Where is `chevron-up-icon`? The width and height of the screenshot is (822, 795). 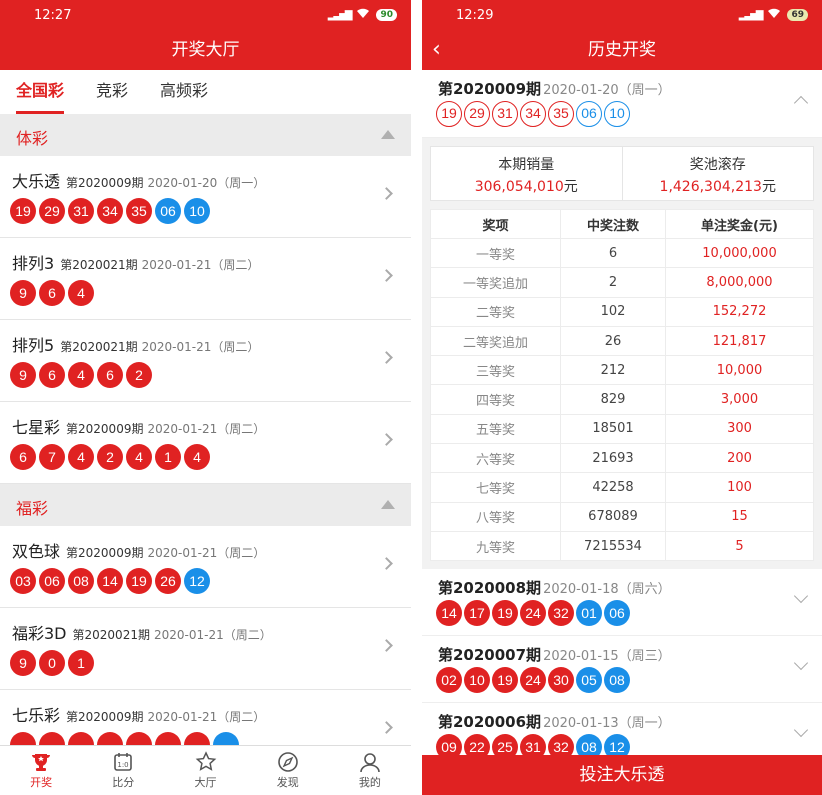 chevron-up-icon is located at coordinates (801, 103).